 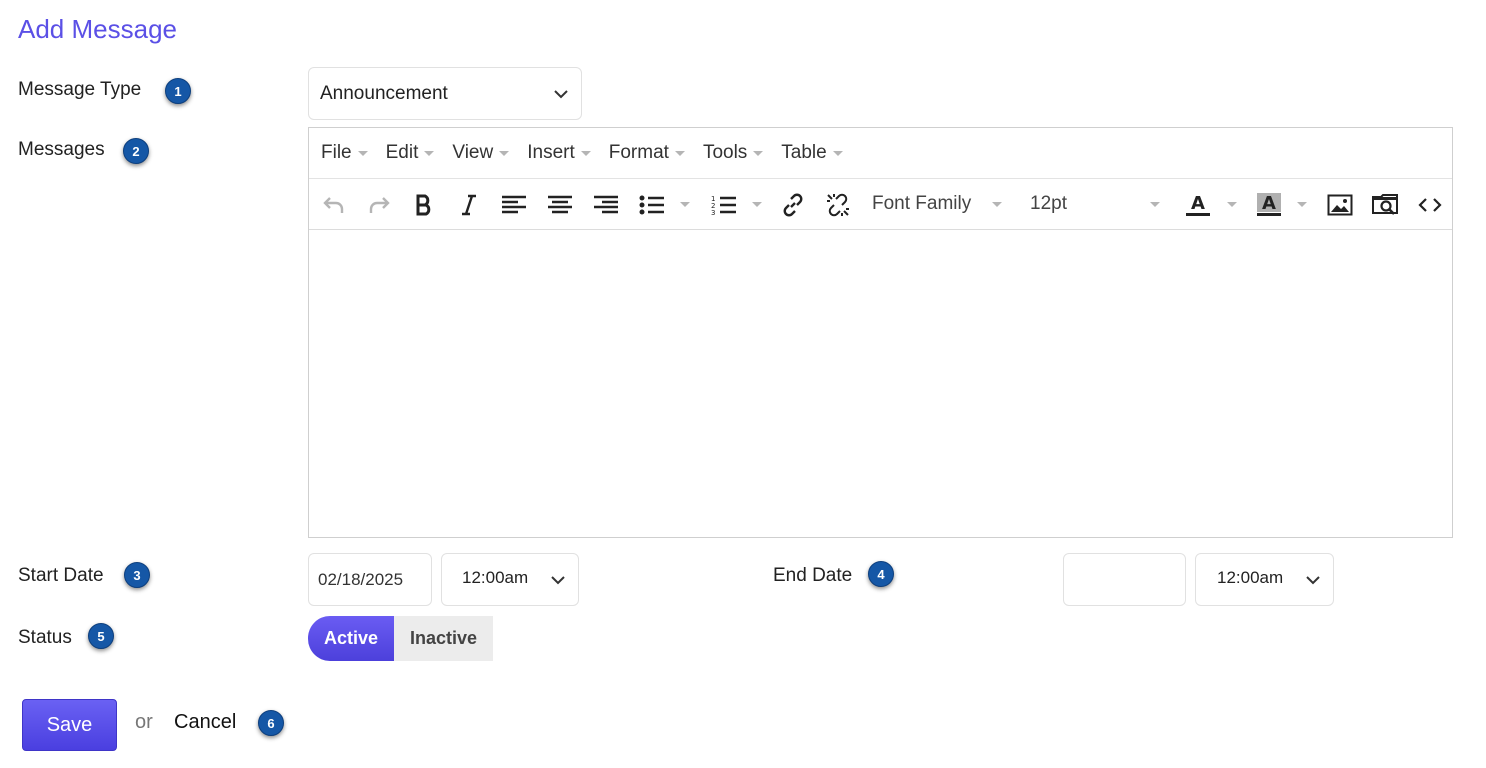 I want to click on menu-edit: Edit, so click(x=410, y=153).